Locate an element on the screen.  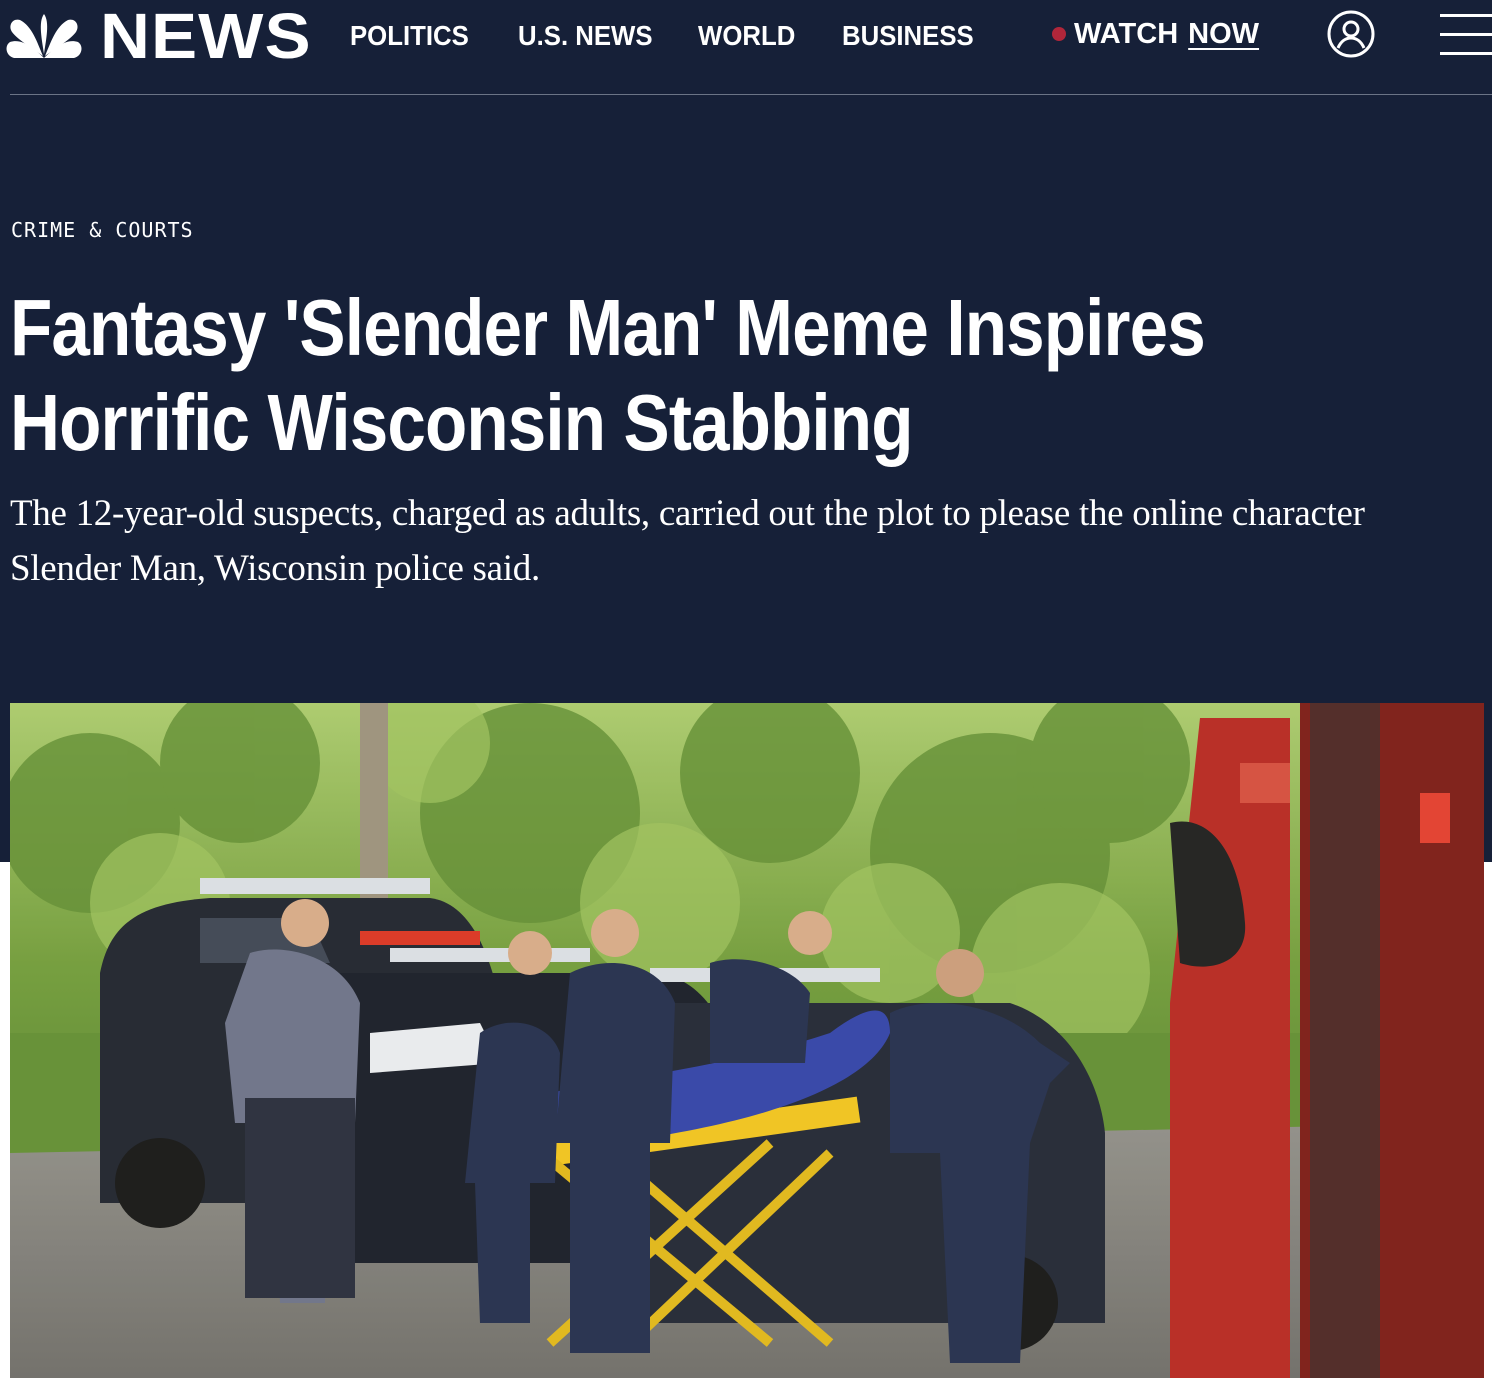
nav-link-us-news: U.S. NEWS is located at coordinates (585, 36).